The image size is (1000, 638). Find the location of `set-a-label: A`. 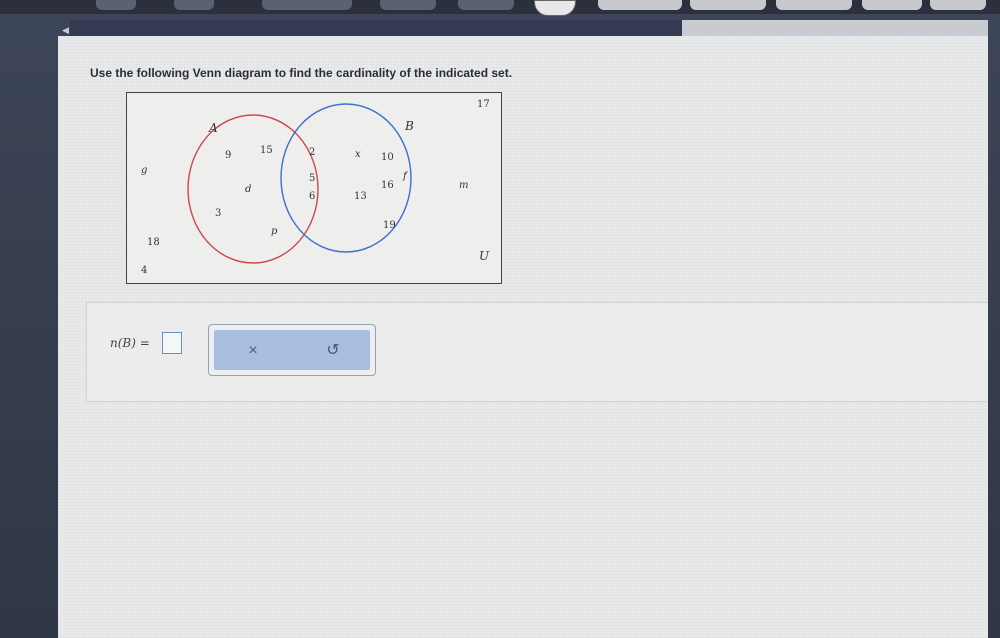

set-a-label: A is located at coordinates (213, 128).